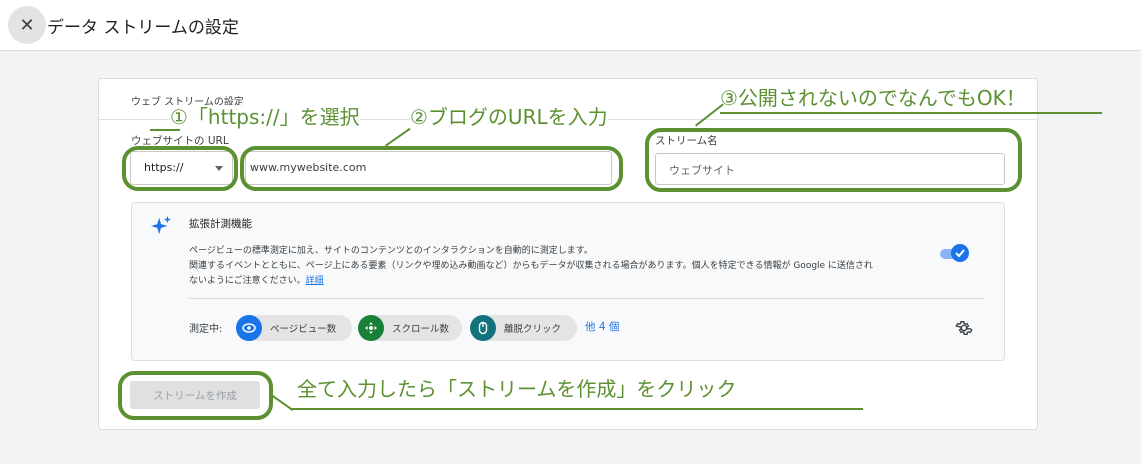  I want to click on chip-label: スクロール数, so click(421, 329).